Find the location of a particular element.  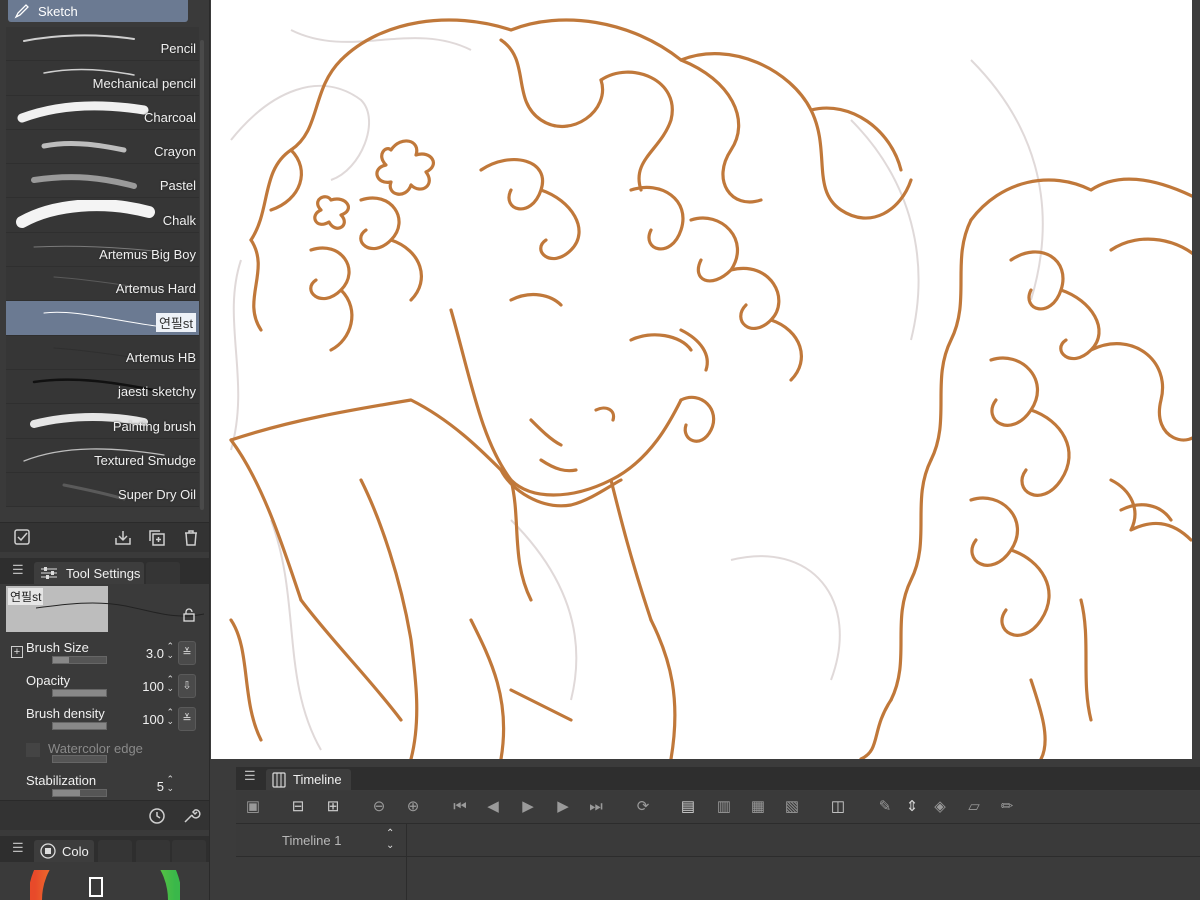

duplicate-icon is located at coordinates (157, 538).